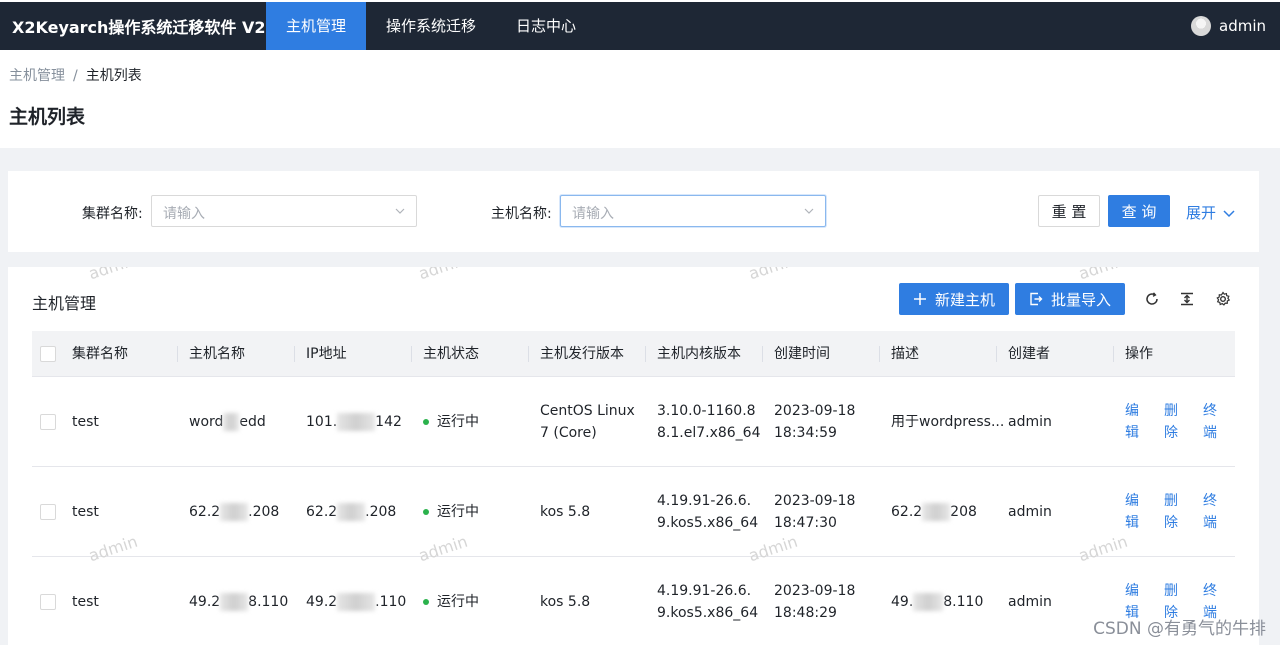 The width and height of the screenshot is (1280, 645). What do you see at coordinates (352, 354) in the screenshot?
I see `column-header: IP地址` at bounding box center [352, 354].